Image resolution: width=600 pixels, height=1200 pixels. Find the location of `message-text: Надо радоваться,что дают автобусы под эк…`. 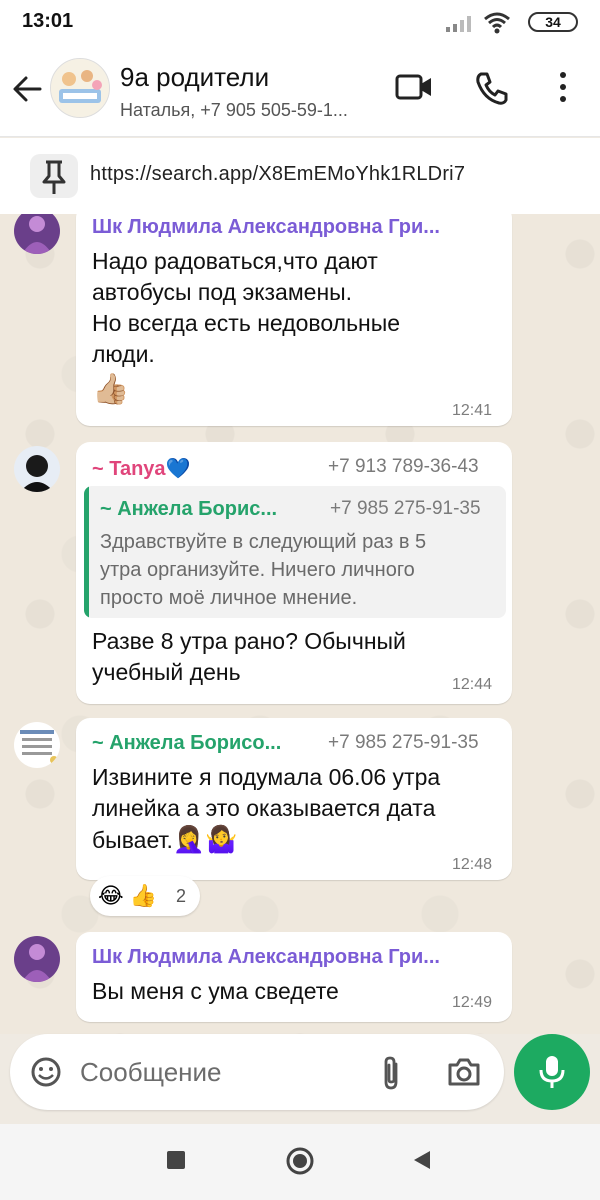

message-text: Надо радоваться,что дают автобусы под эк… is located at coordinates (297, 308).